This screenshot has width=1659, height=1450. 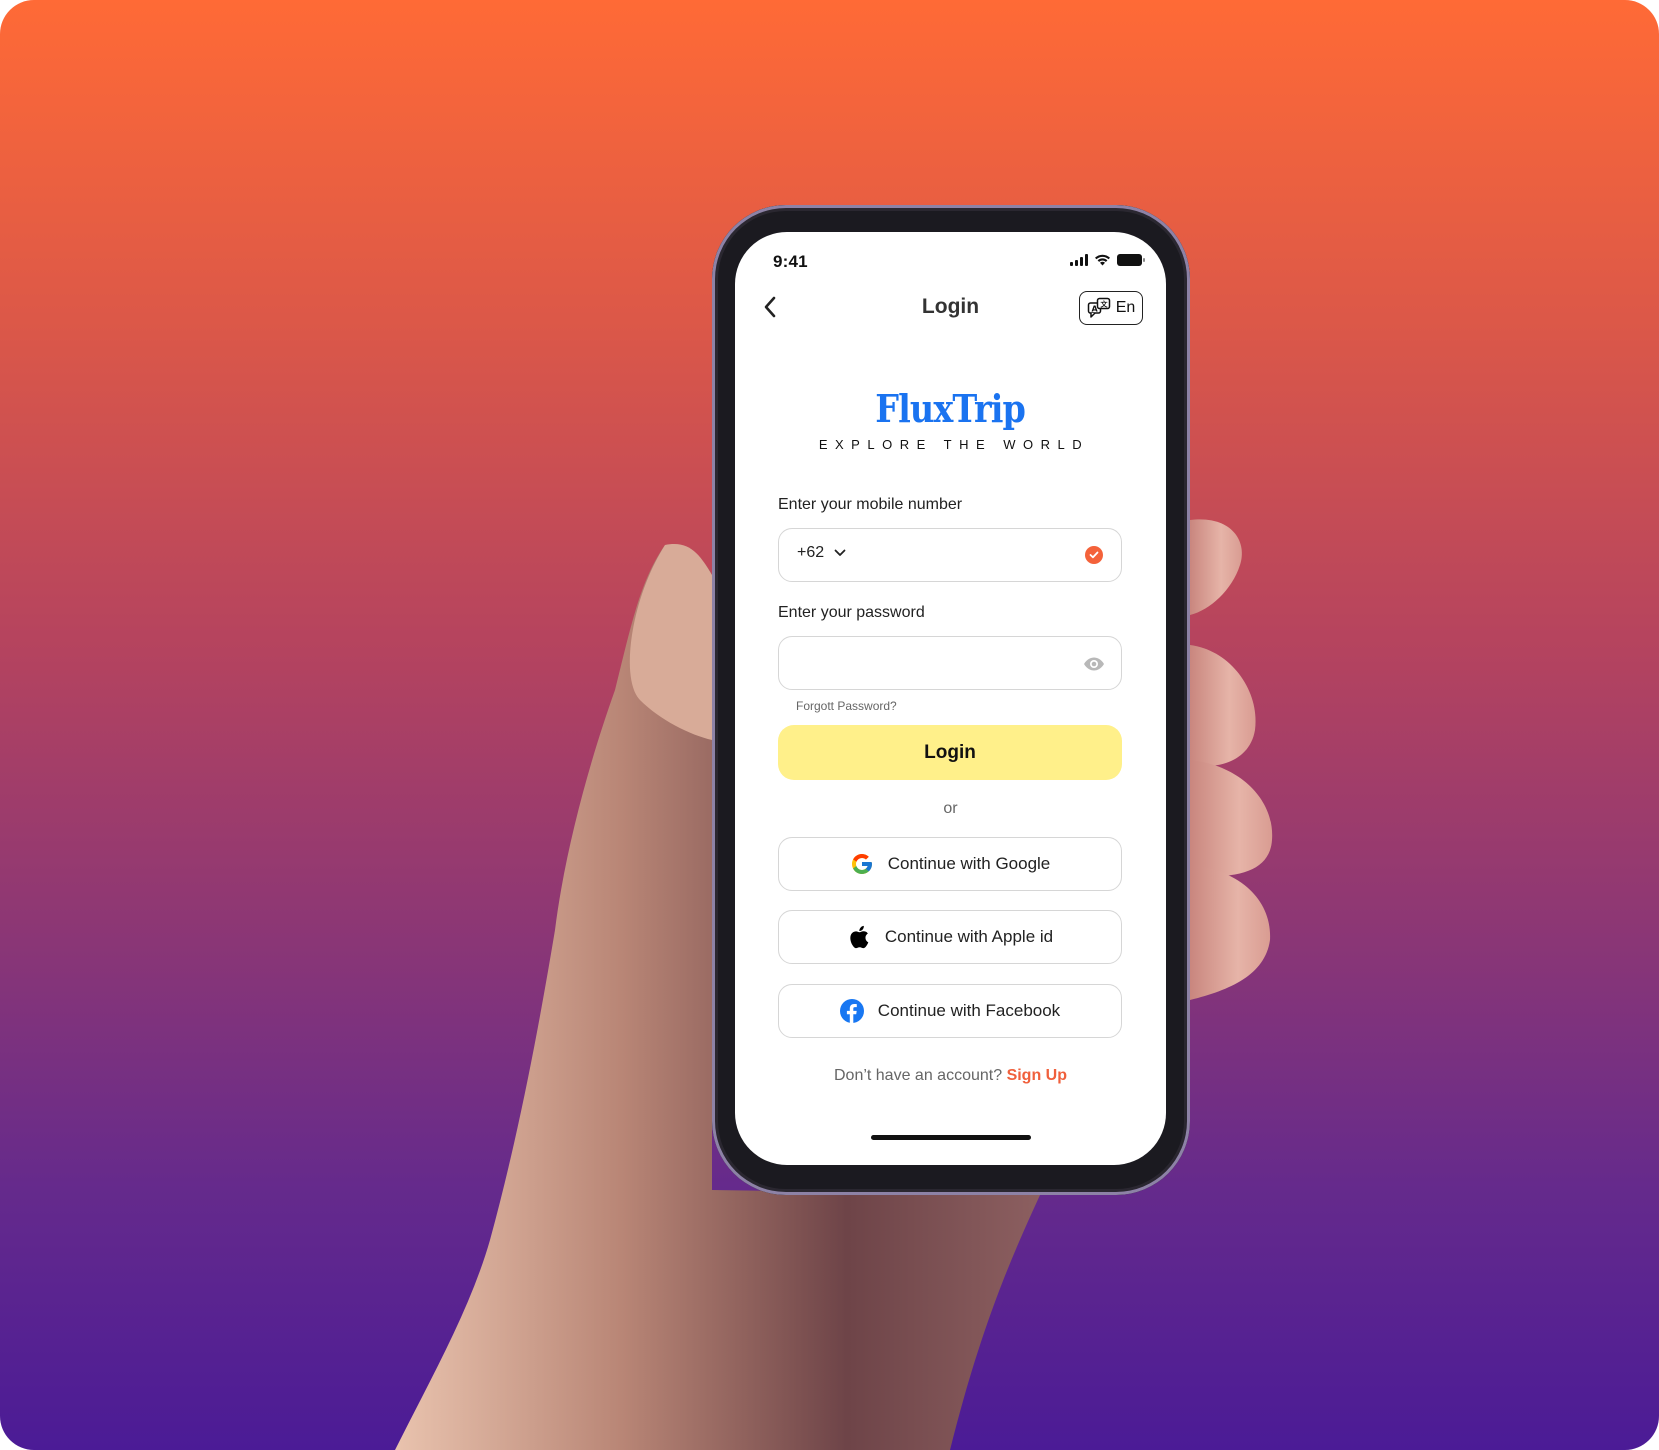 What do you see at coordinates (1094, 555) in the screenshot?
I see `check-circle-icon` at bounding box center [1094, 555].